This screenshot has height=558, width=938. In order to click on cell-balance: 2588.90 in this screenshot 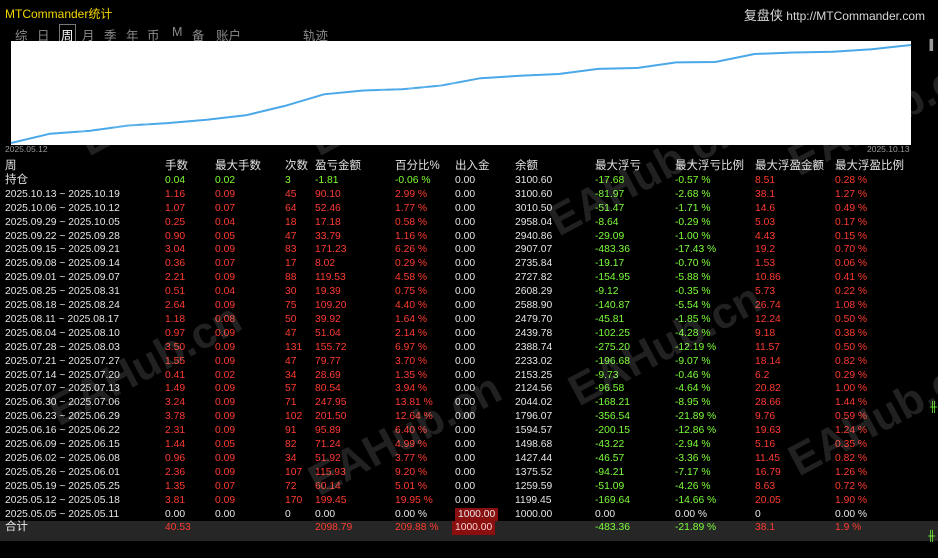, I will do `click(534, 305)`.